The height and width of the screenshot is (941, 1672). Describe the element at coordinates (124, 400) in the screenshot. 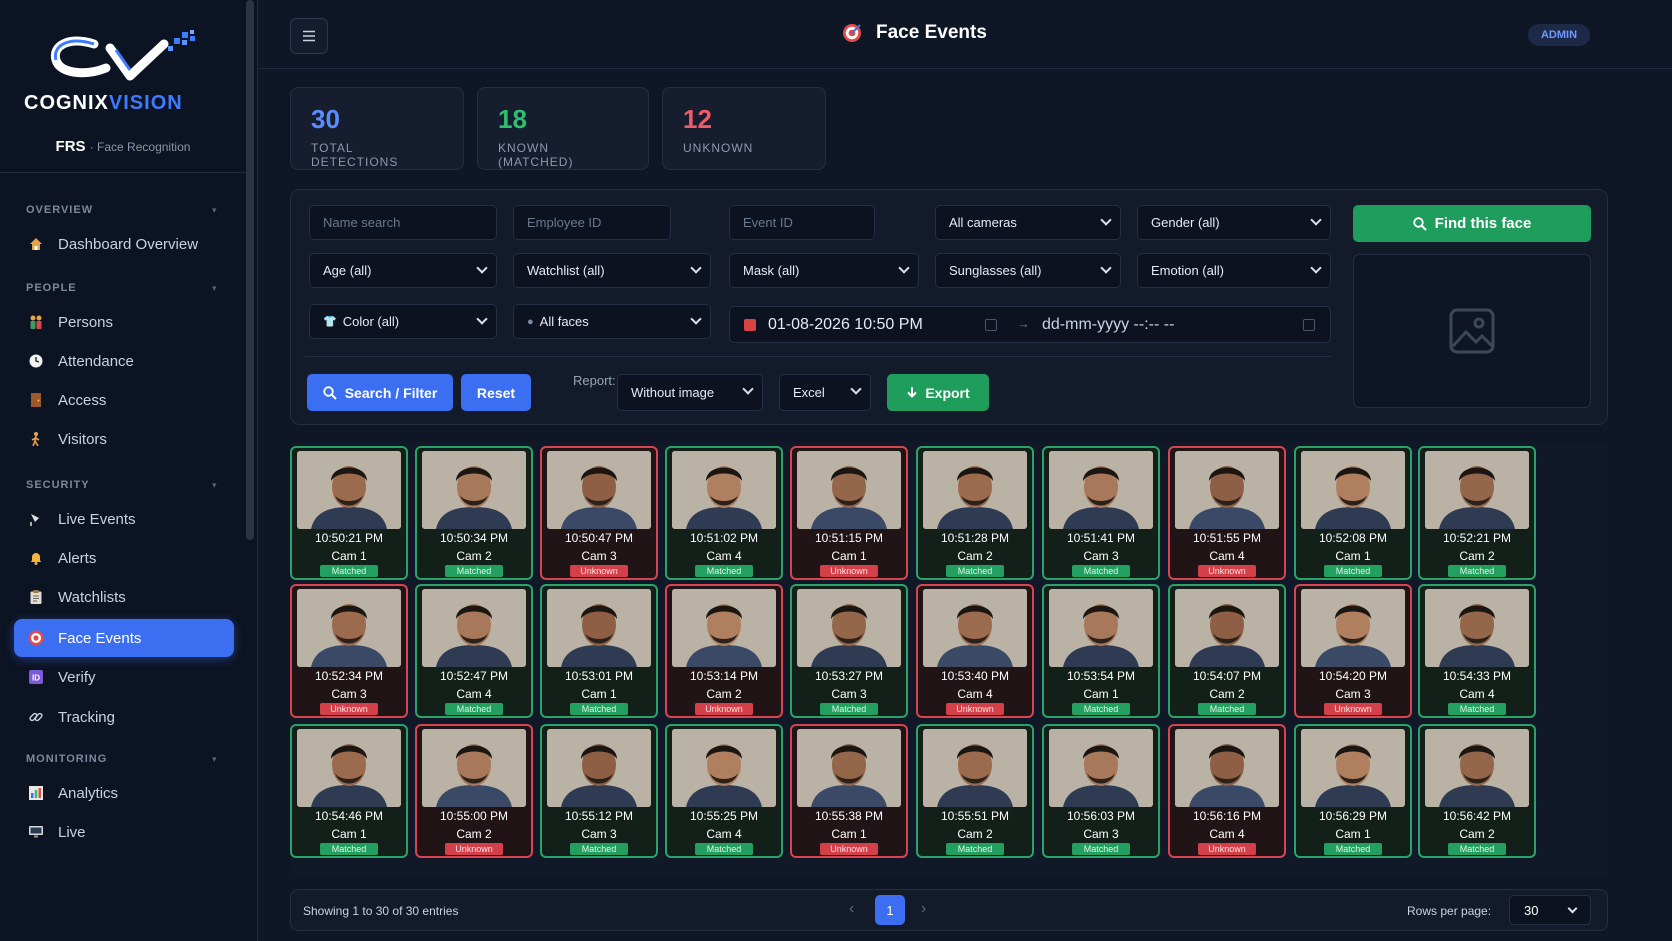

I see `sidebar-item-access: Access` at that location.